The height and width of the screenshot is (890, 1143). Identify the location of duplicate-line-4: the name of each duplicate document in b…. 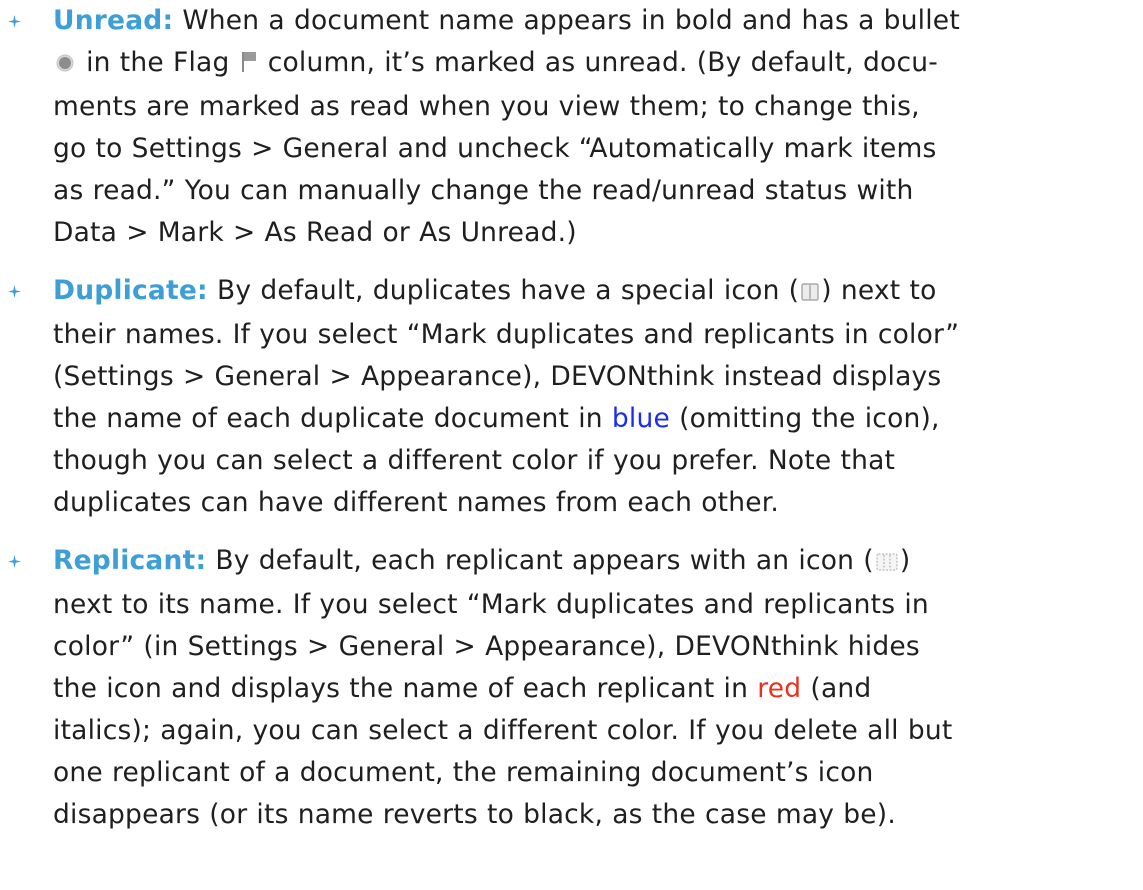
(598, 419).